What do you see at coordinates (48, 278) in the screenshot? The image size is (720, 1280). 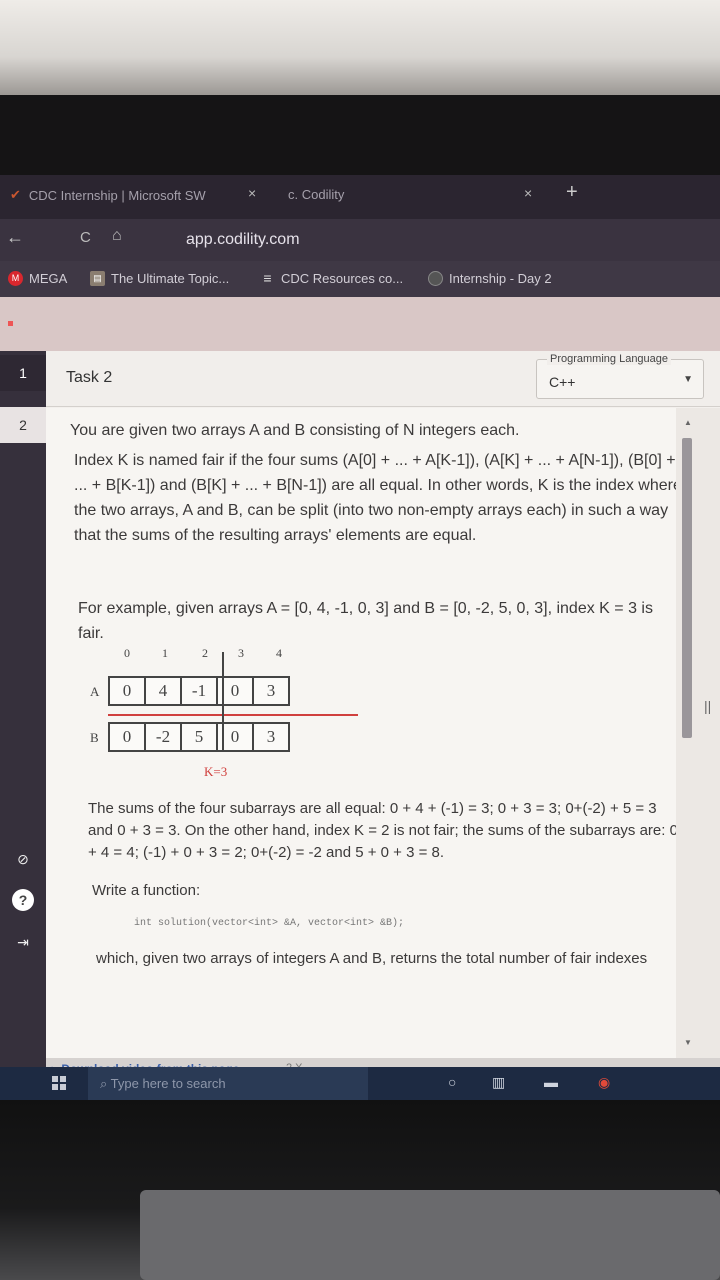 I see `bookmark-label: MEGA` at bounding box center [48, 278].